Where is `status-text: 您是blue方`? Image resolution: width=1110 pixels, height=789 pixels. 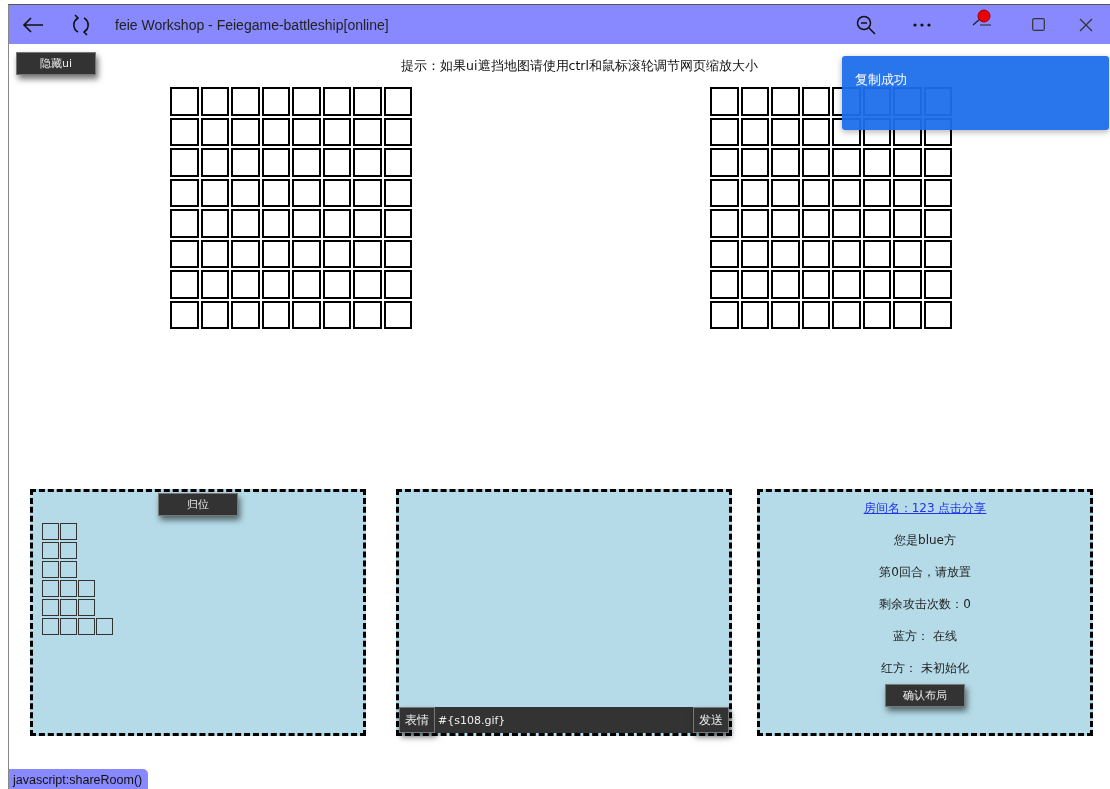
status-text: 您是blue方 is located at coordinates (925, 540).